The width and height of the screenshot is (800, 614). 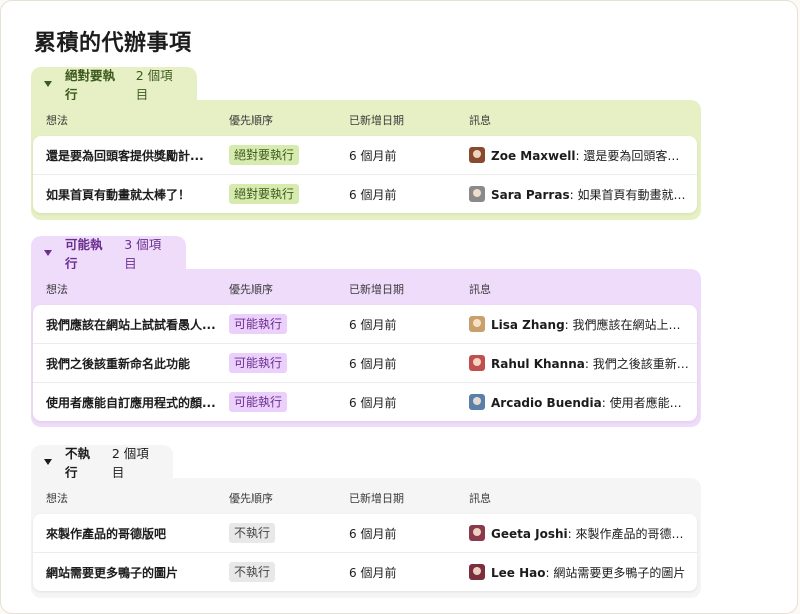 What do you see at coordinates (102, 462) in the screenshot?
I see `group-toggle: 不執行 2 個項目` at bounding box center [102, 462].